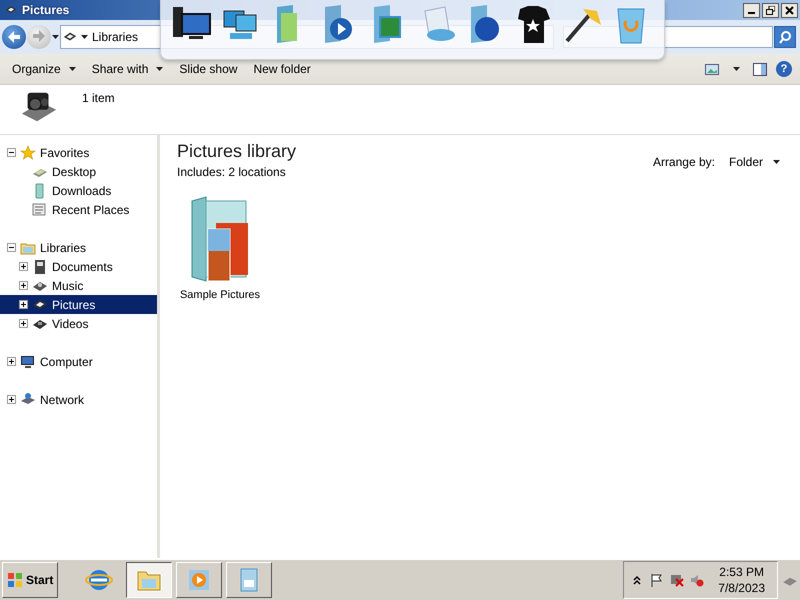  I want to click on restore-icon, so click(770, 10).